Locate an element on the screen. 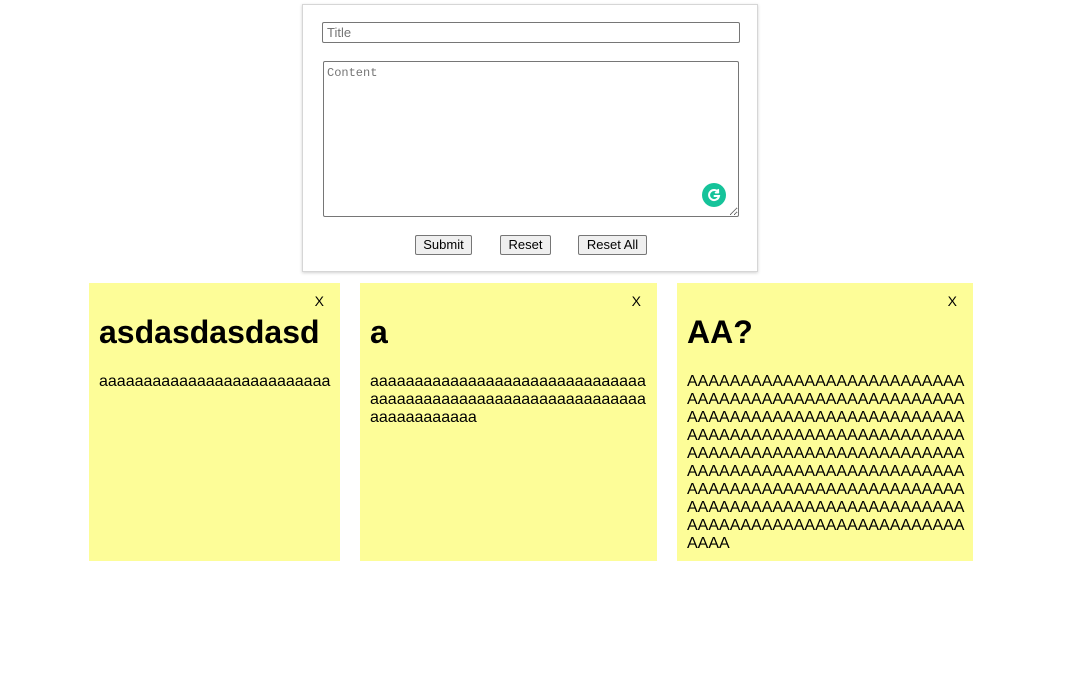 The width and height of the screenshot is (1066, 694). note-title: a is located at coordinates (379, 332).